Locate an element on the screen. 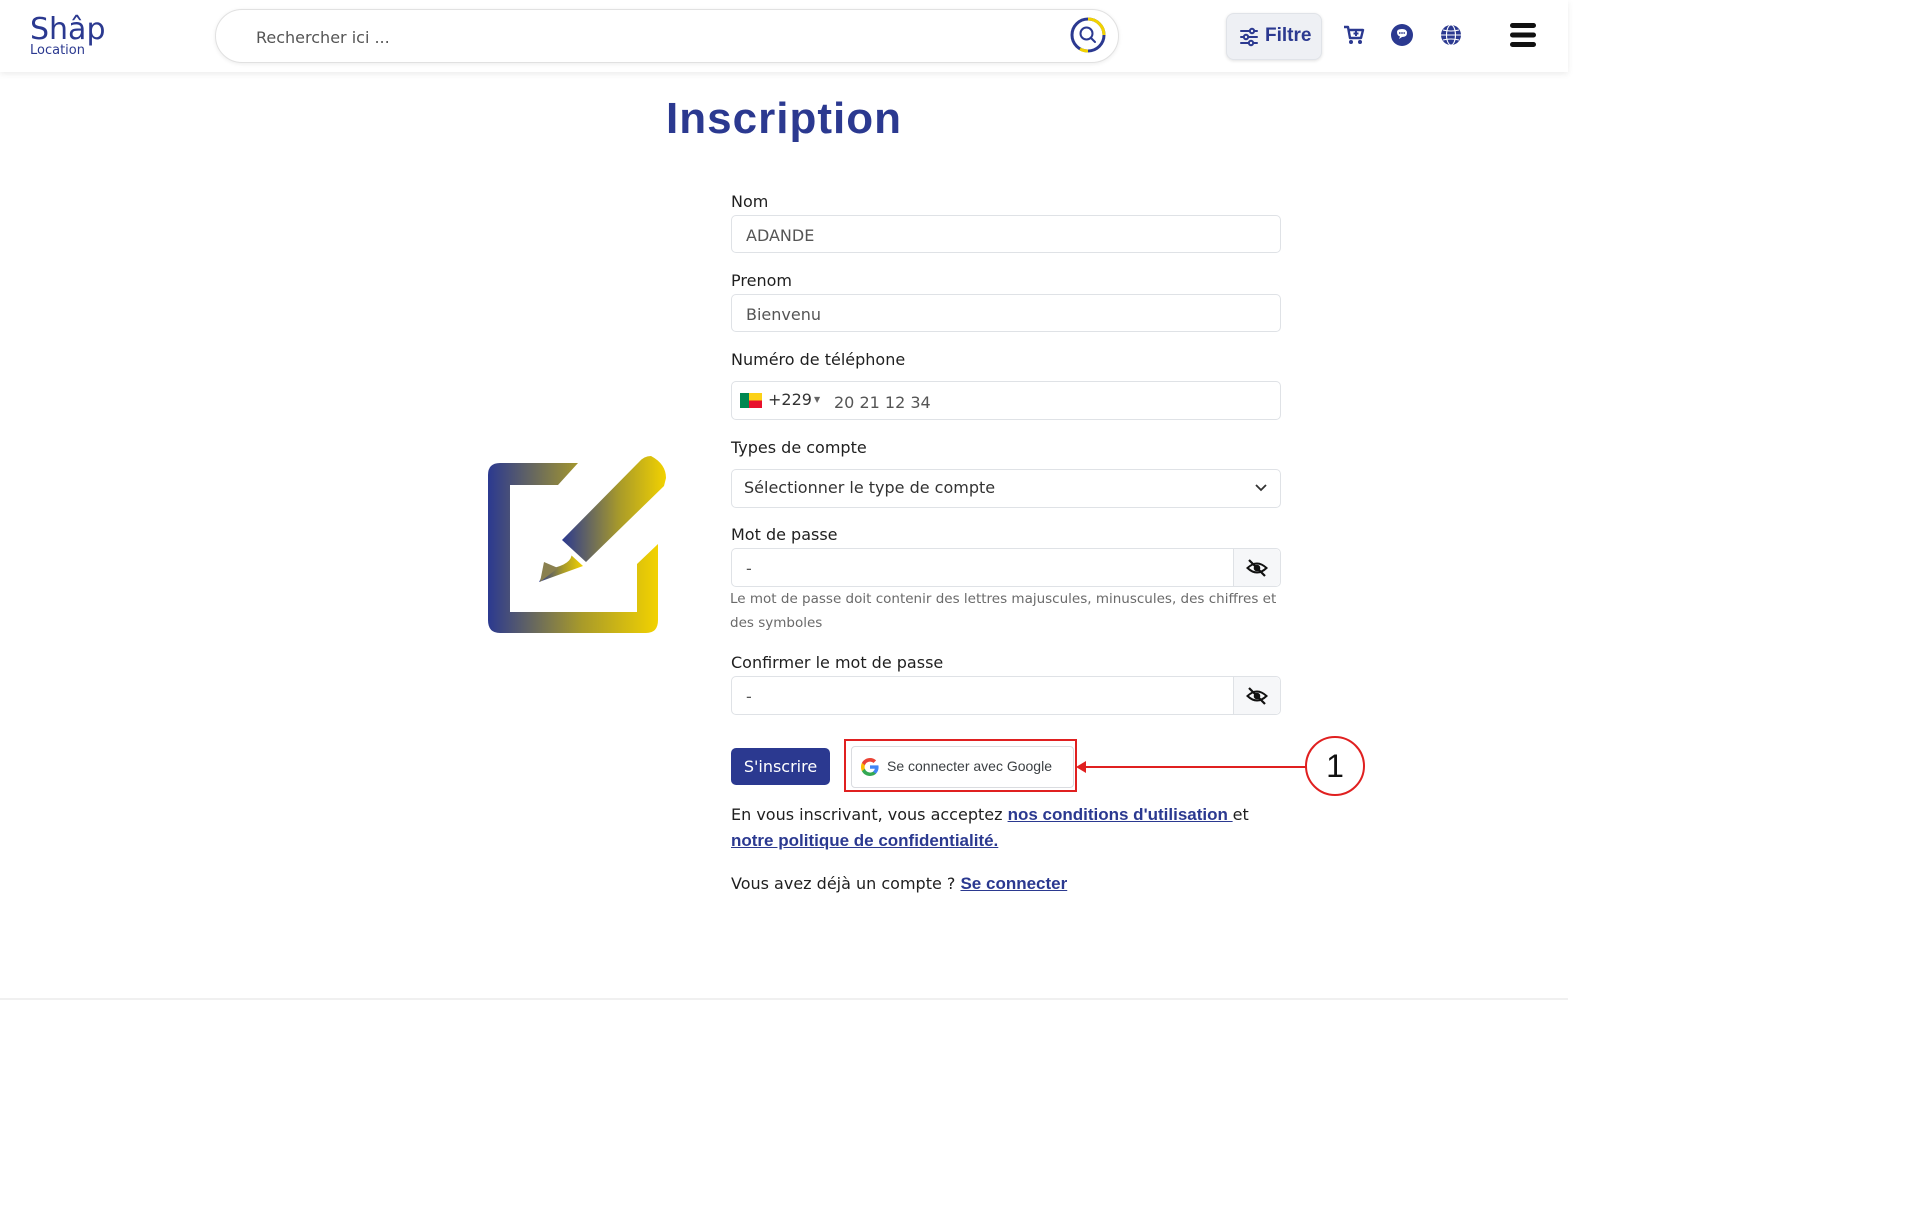 Image resolution: width=1920 pixels, height=1224 pixels. nom-input is located at coordinates (1006, 235).